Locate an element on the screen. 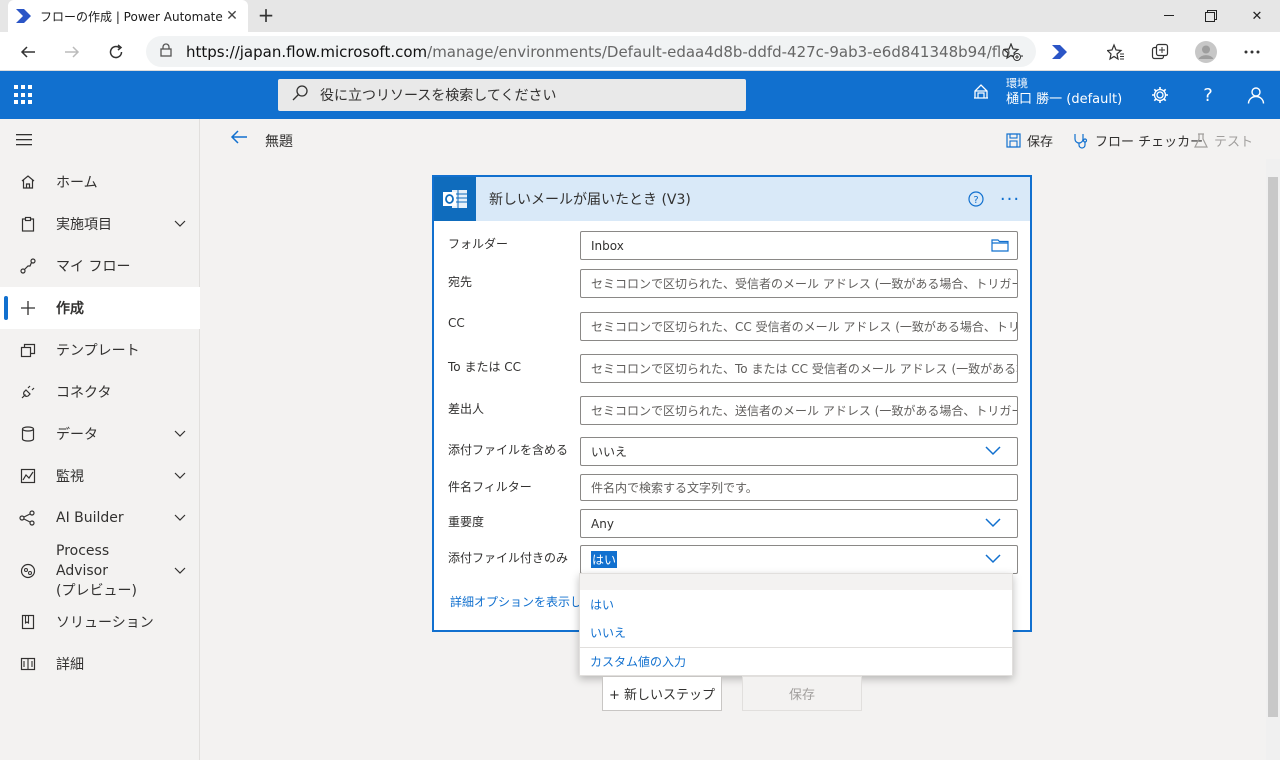  close-window-button: ✕ is located at coordinates (1257, 16).